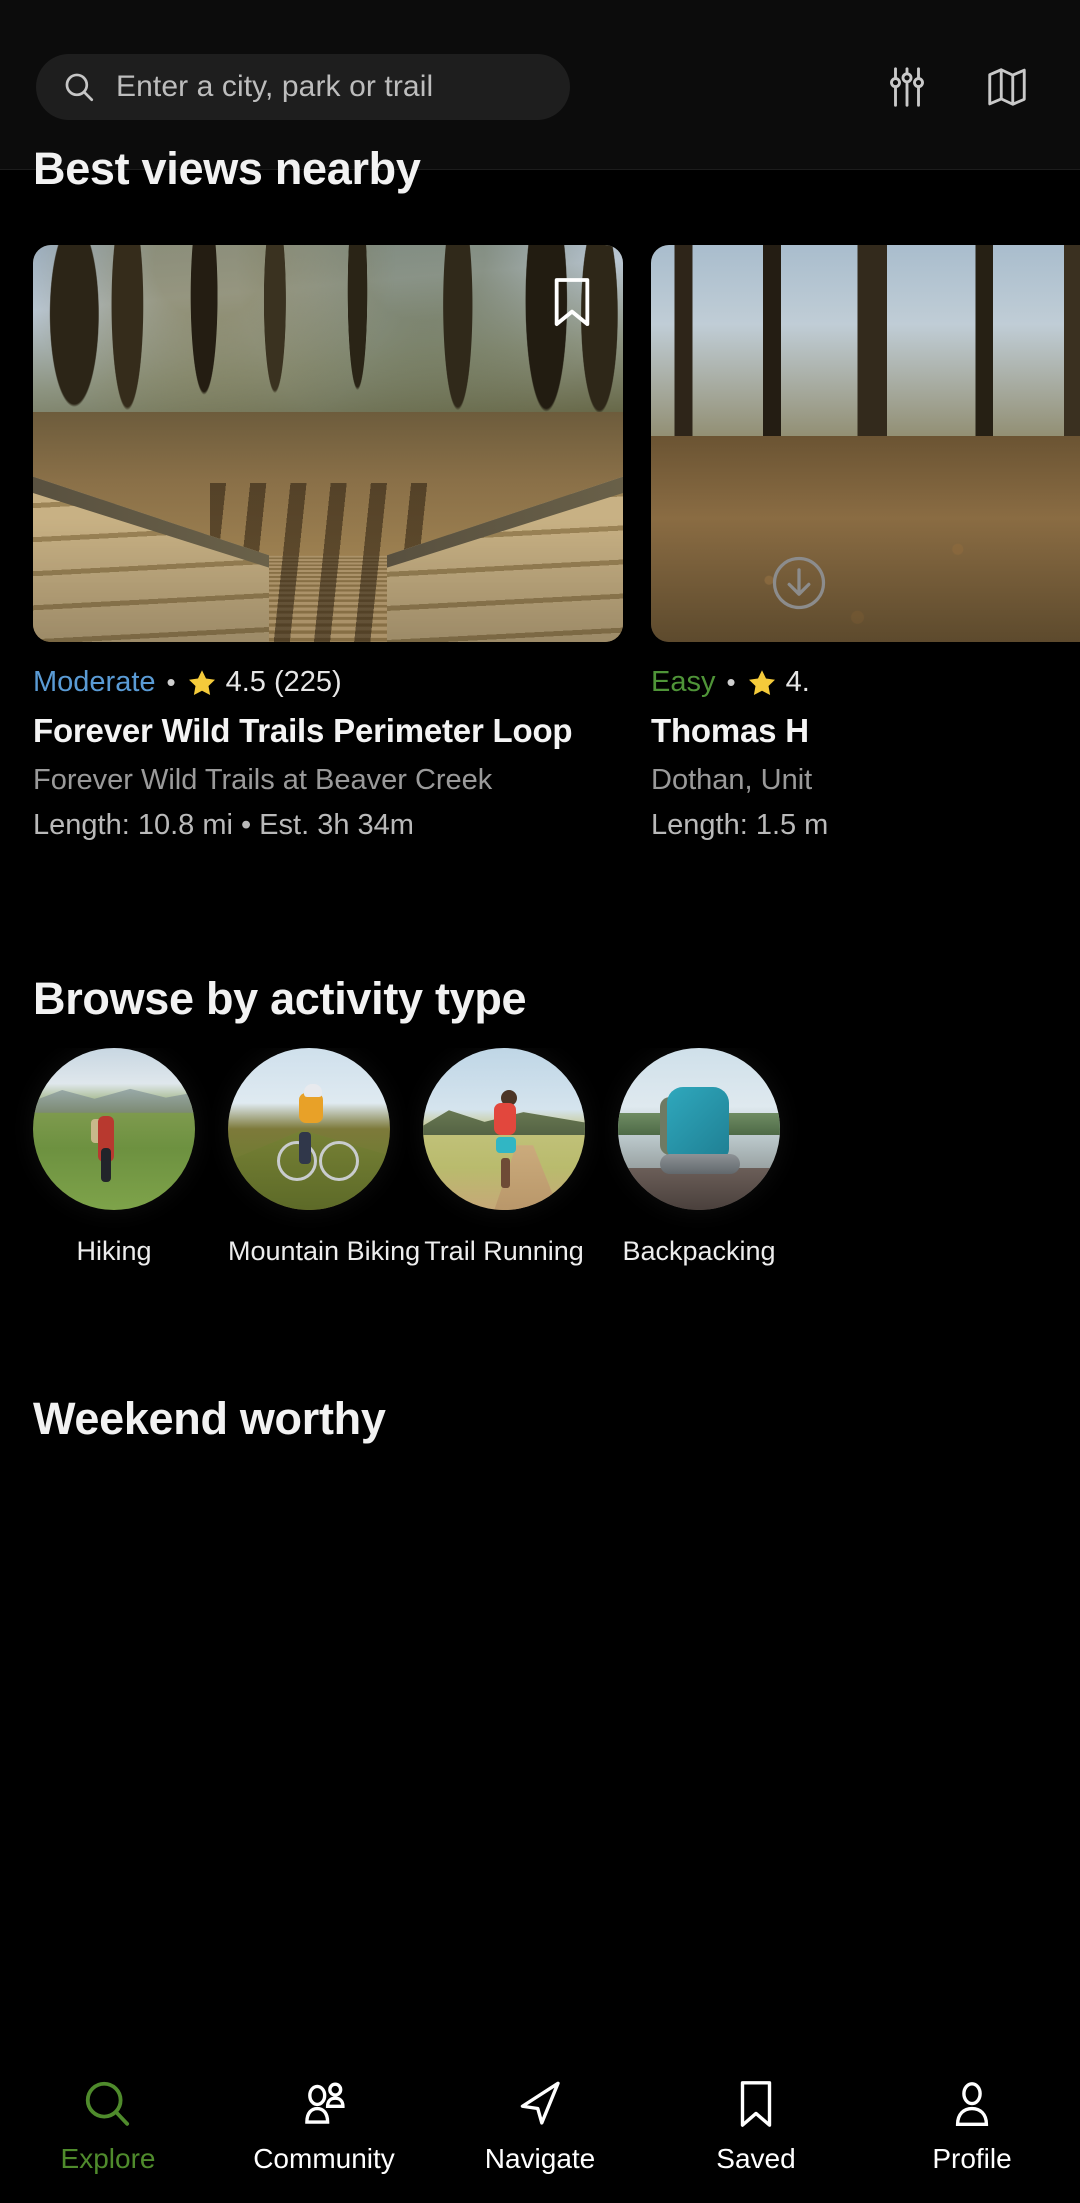 The width and height of the screenshot is (1080, 2203). I want to click on bottom-navigation: Explore Community Navigate Saved Profile, so click(540, 2128).